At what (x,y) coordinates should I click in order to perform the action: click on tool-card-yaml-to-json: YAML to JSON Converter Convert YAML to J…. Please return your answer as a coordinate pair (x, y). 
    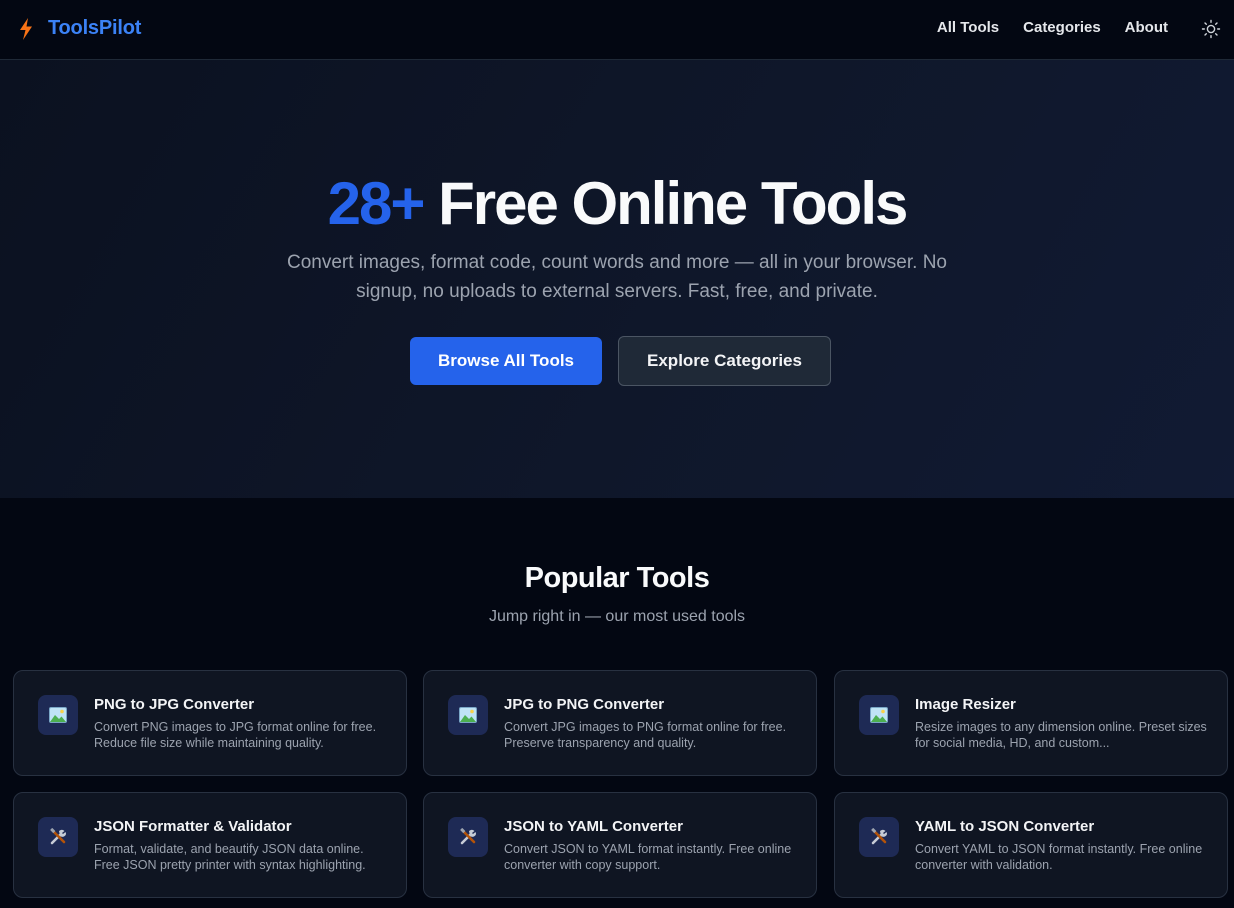
    Looking at the image, I should click on (1031, 845).